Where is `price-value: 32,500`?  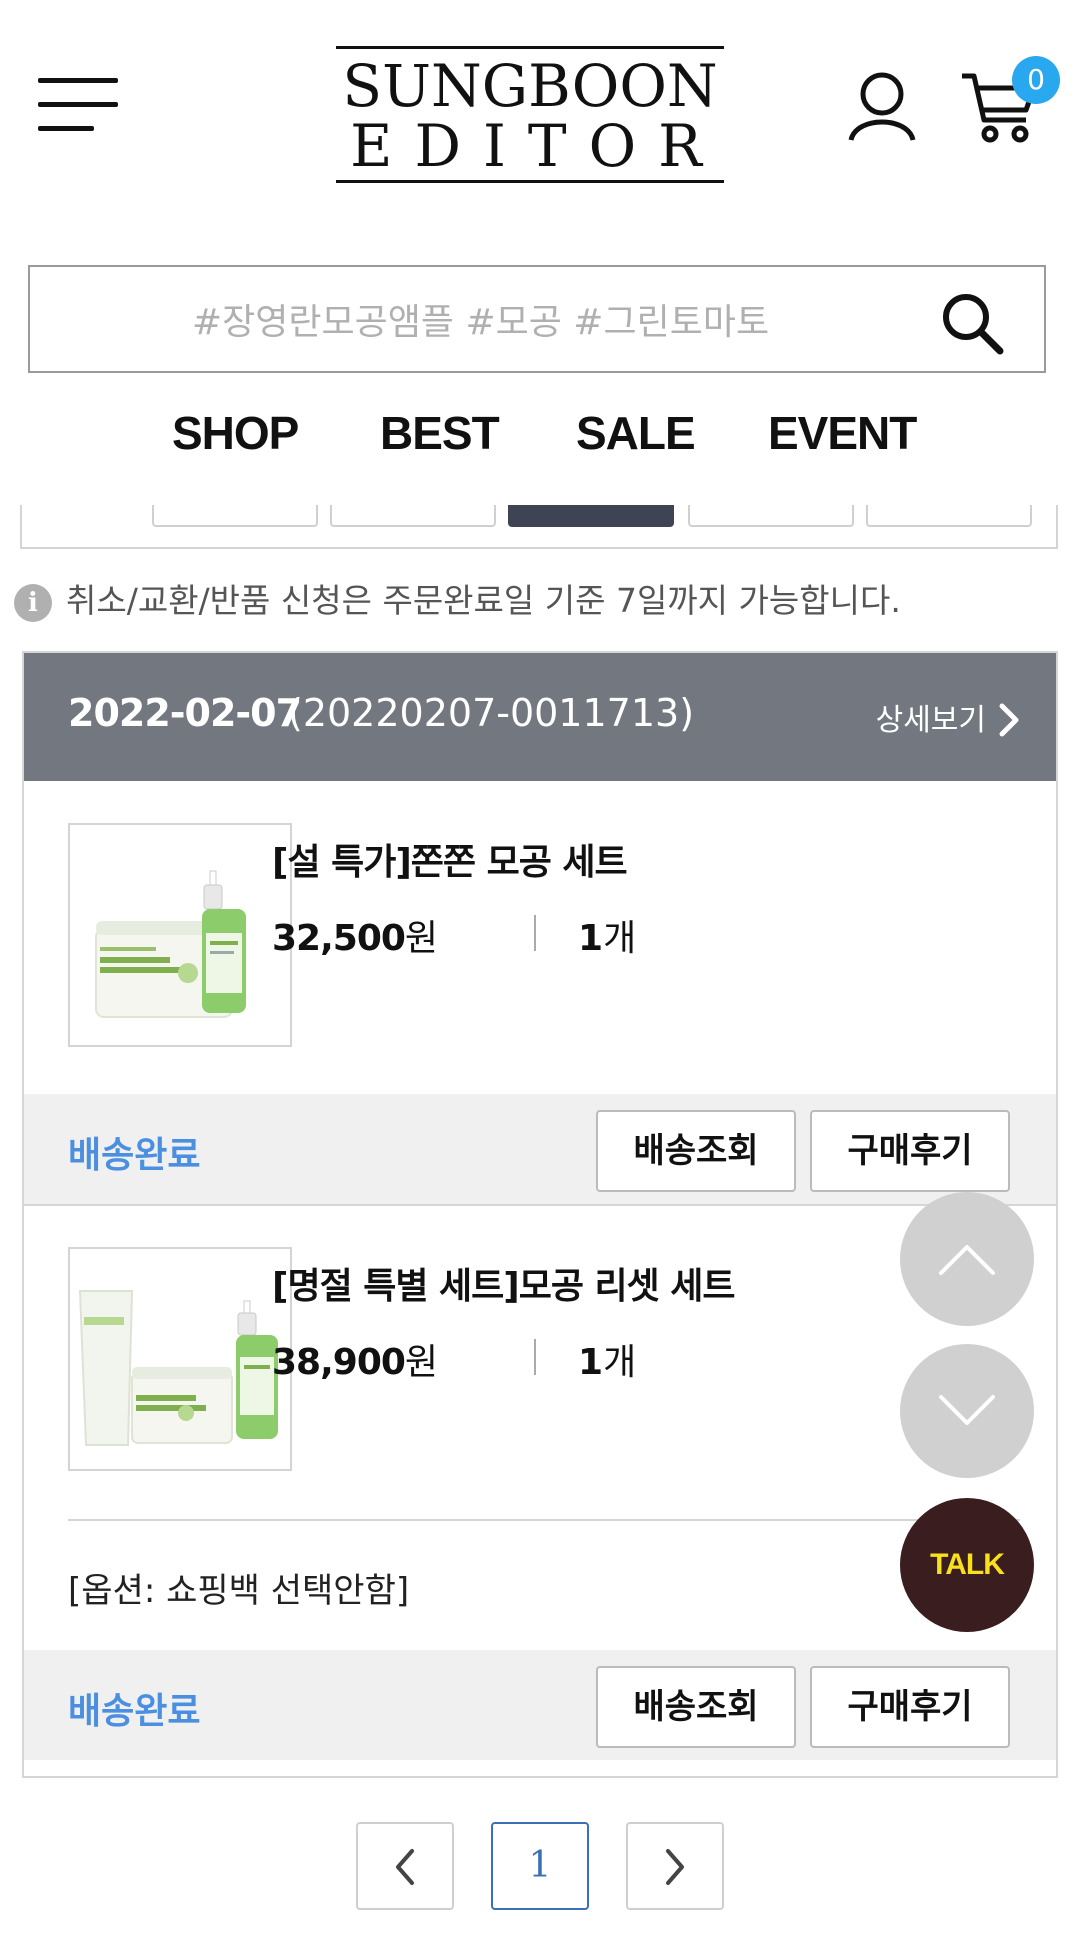
price-value: 32,500 is located at coordinates (339, 938).